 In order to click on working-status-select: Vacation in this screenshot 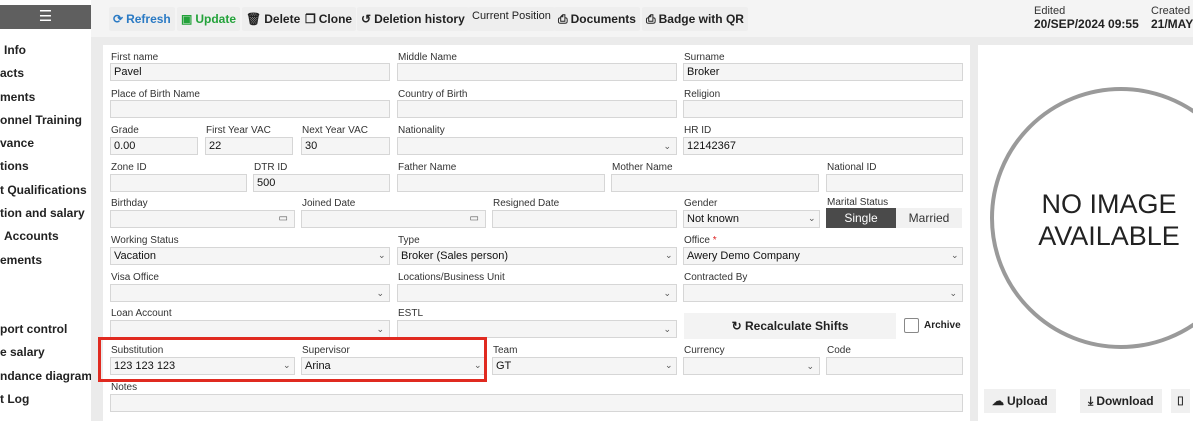, I will do `click(250, 256)`.